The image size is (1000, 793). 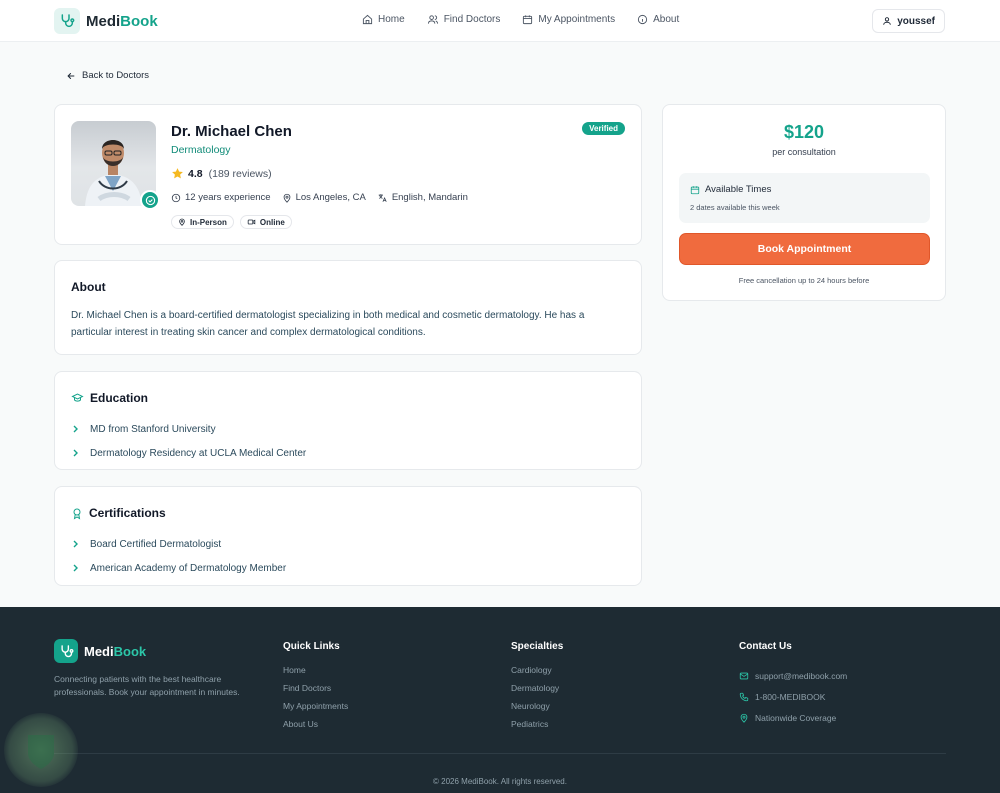 I want to click on star-icon, so click(x=177, y=173).